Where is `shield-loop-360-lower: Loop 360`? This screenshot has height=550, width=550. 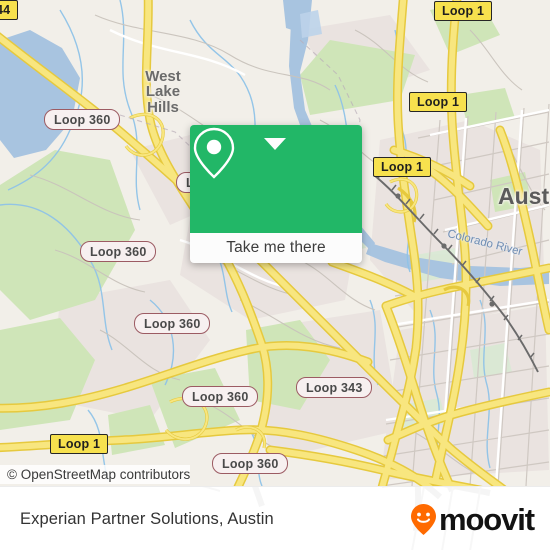 shield-loop-360-lower: Loop 360 is located at coordinates (220, 396).